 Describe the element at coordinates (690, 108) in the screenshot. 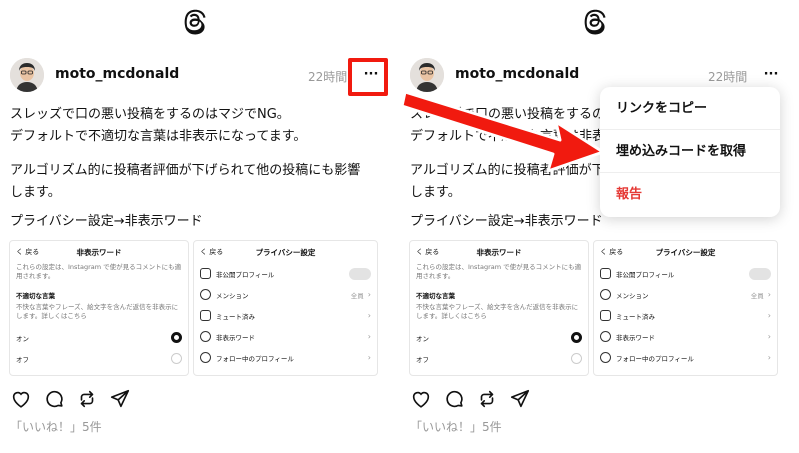

I see `menu-item-copy-link: リンクをコピー` at that location.